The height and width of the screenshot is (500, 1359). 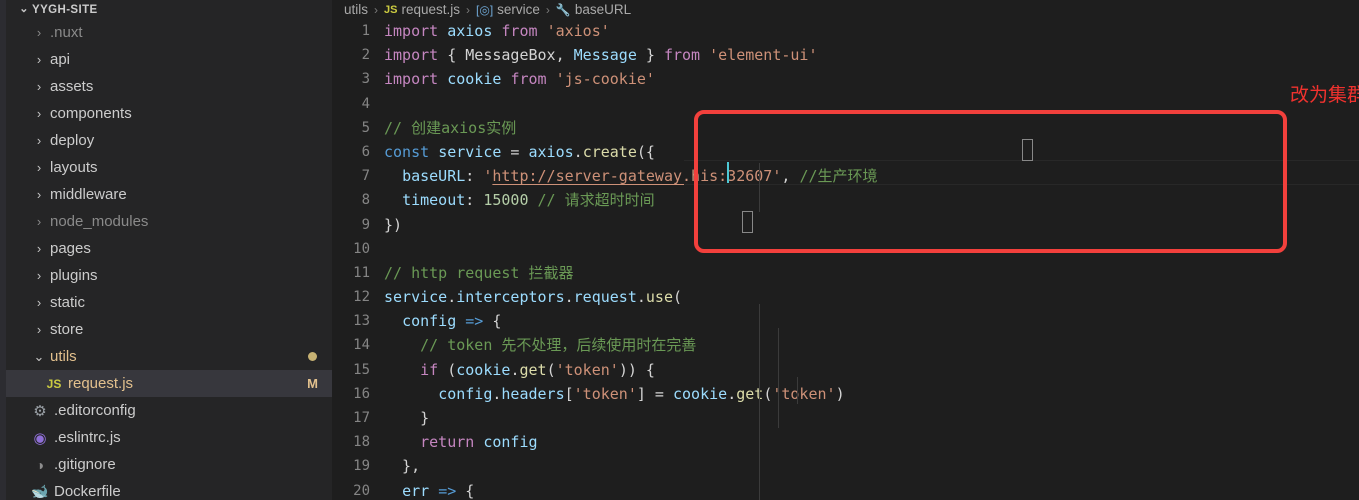 I want to click on code-line: 3 import cookie from 'js-cookie', so click(x=845, y=79).